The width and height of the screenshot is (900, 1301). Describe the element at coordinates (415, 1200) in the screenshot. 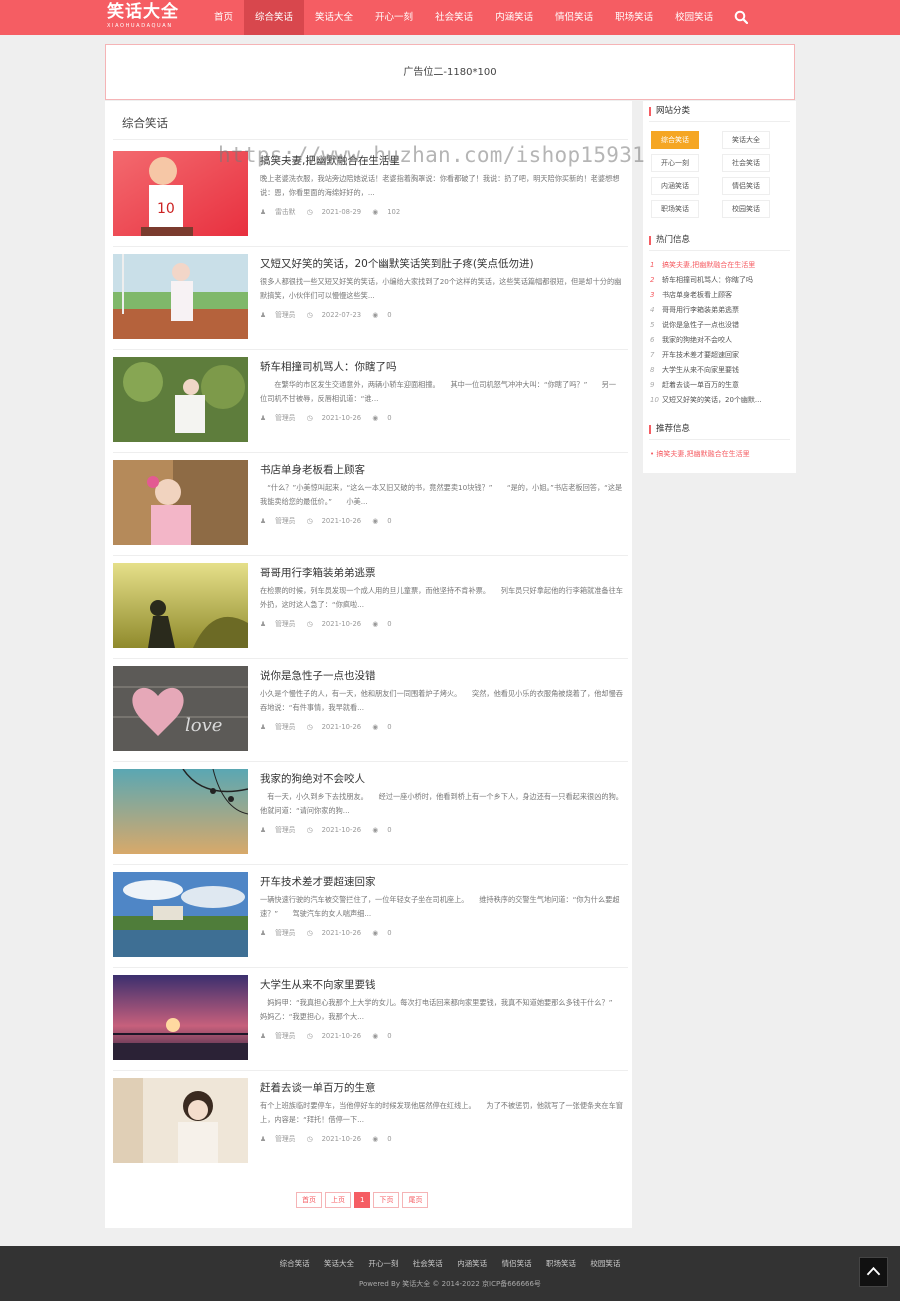

I see `pager-last: 尾页` at that location.